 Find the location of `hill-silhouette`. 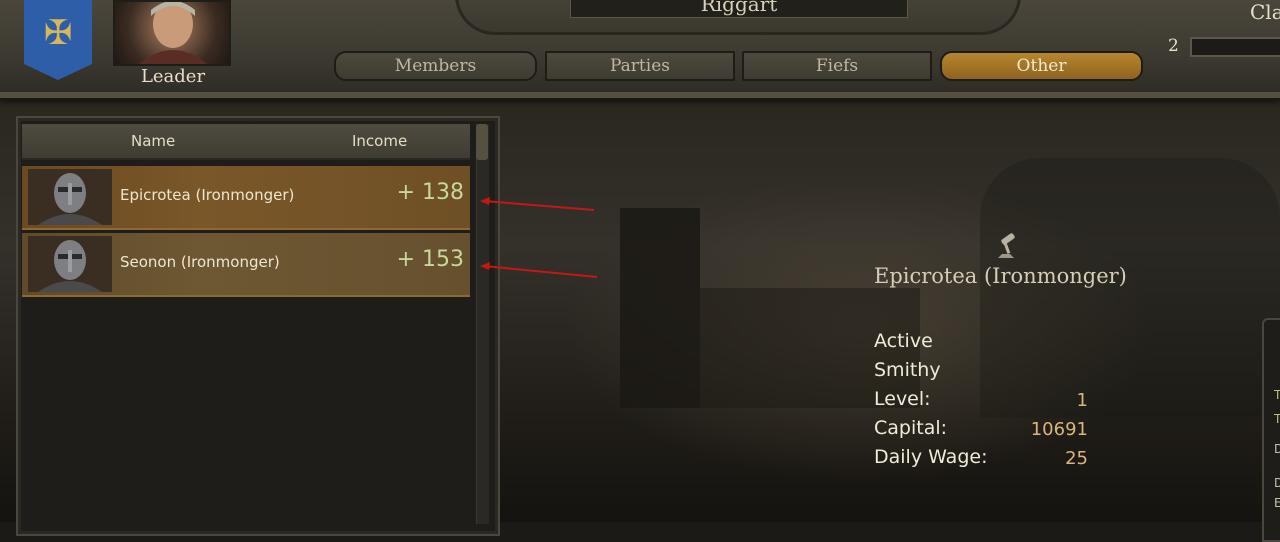

hill-silhouette is located at coordinates (1130, 288).